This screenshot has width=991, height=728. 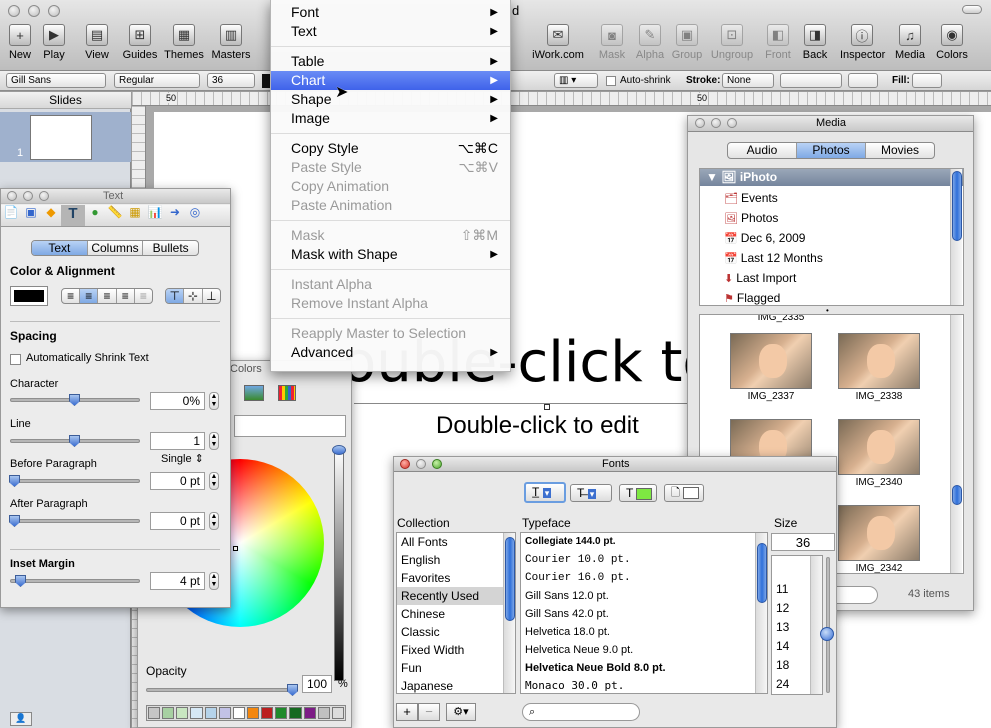 I want to click on collection-scrollbar, so click(x=509, y=613).